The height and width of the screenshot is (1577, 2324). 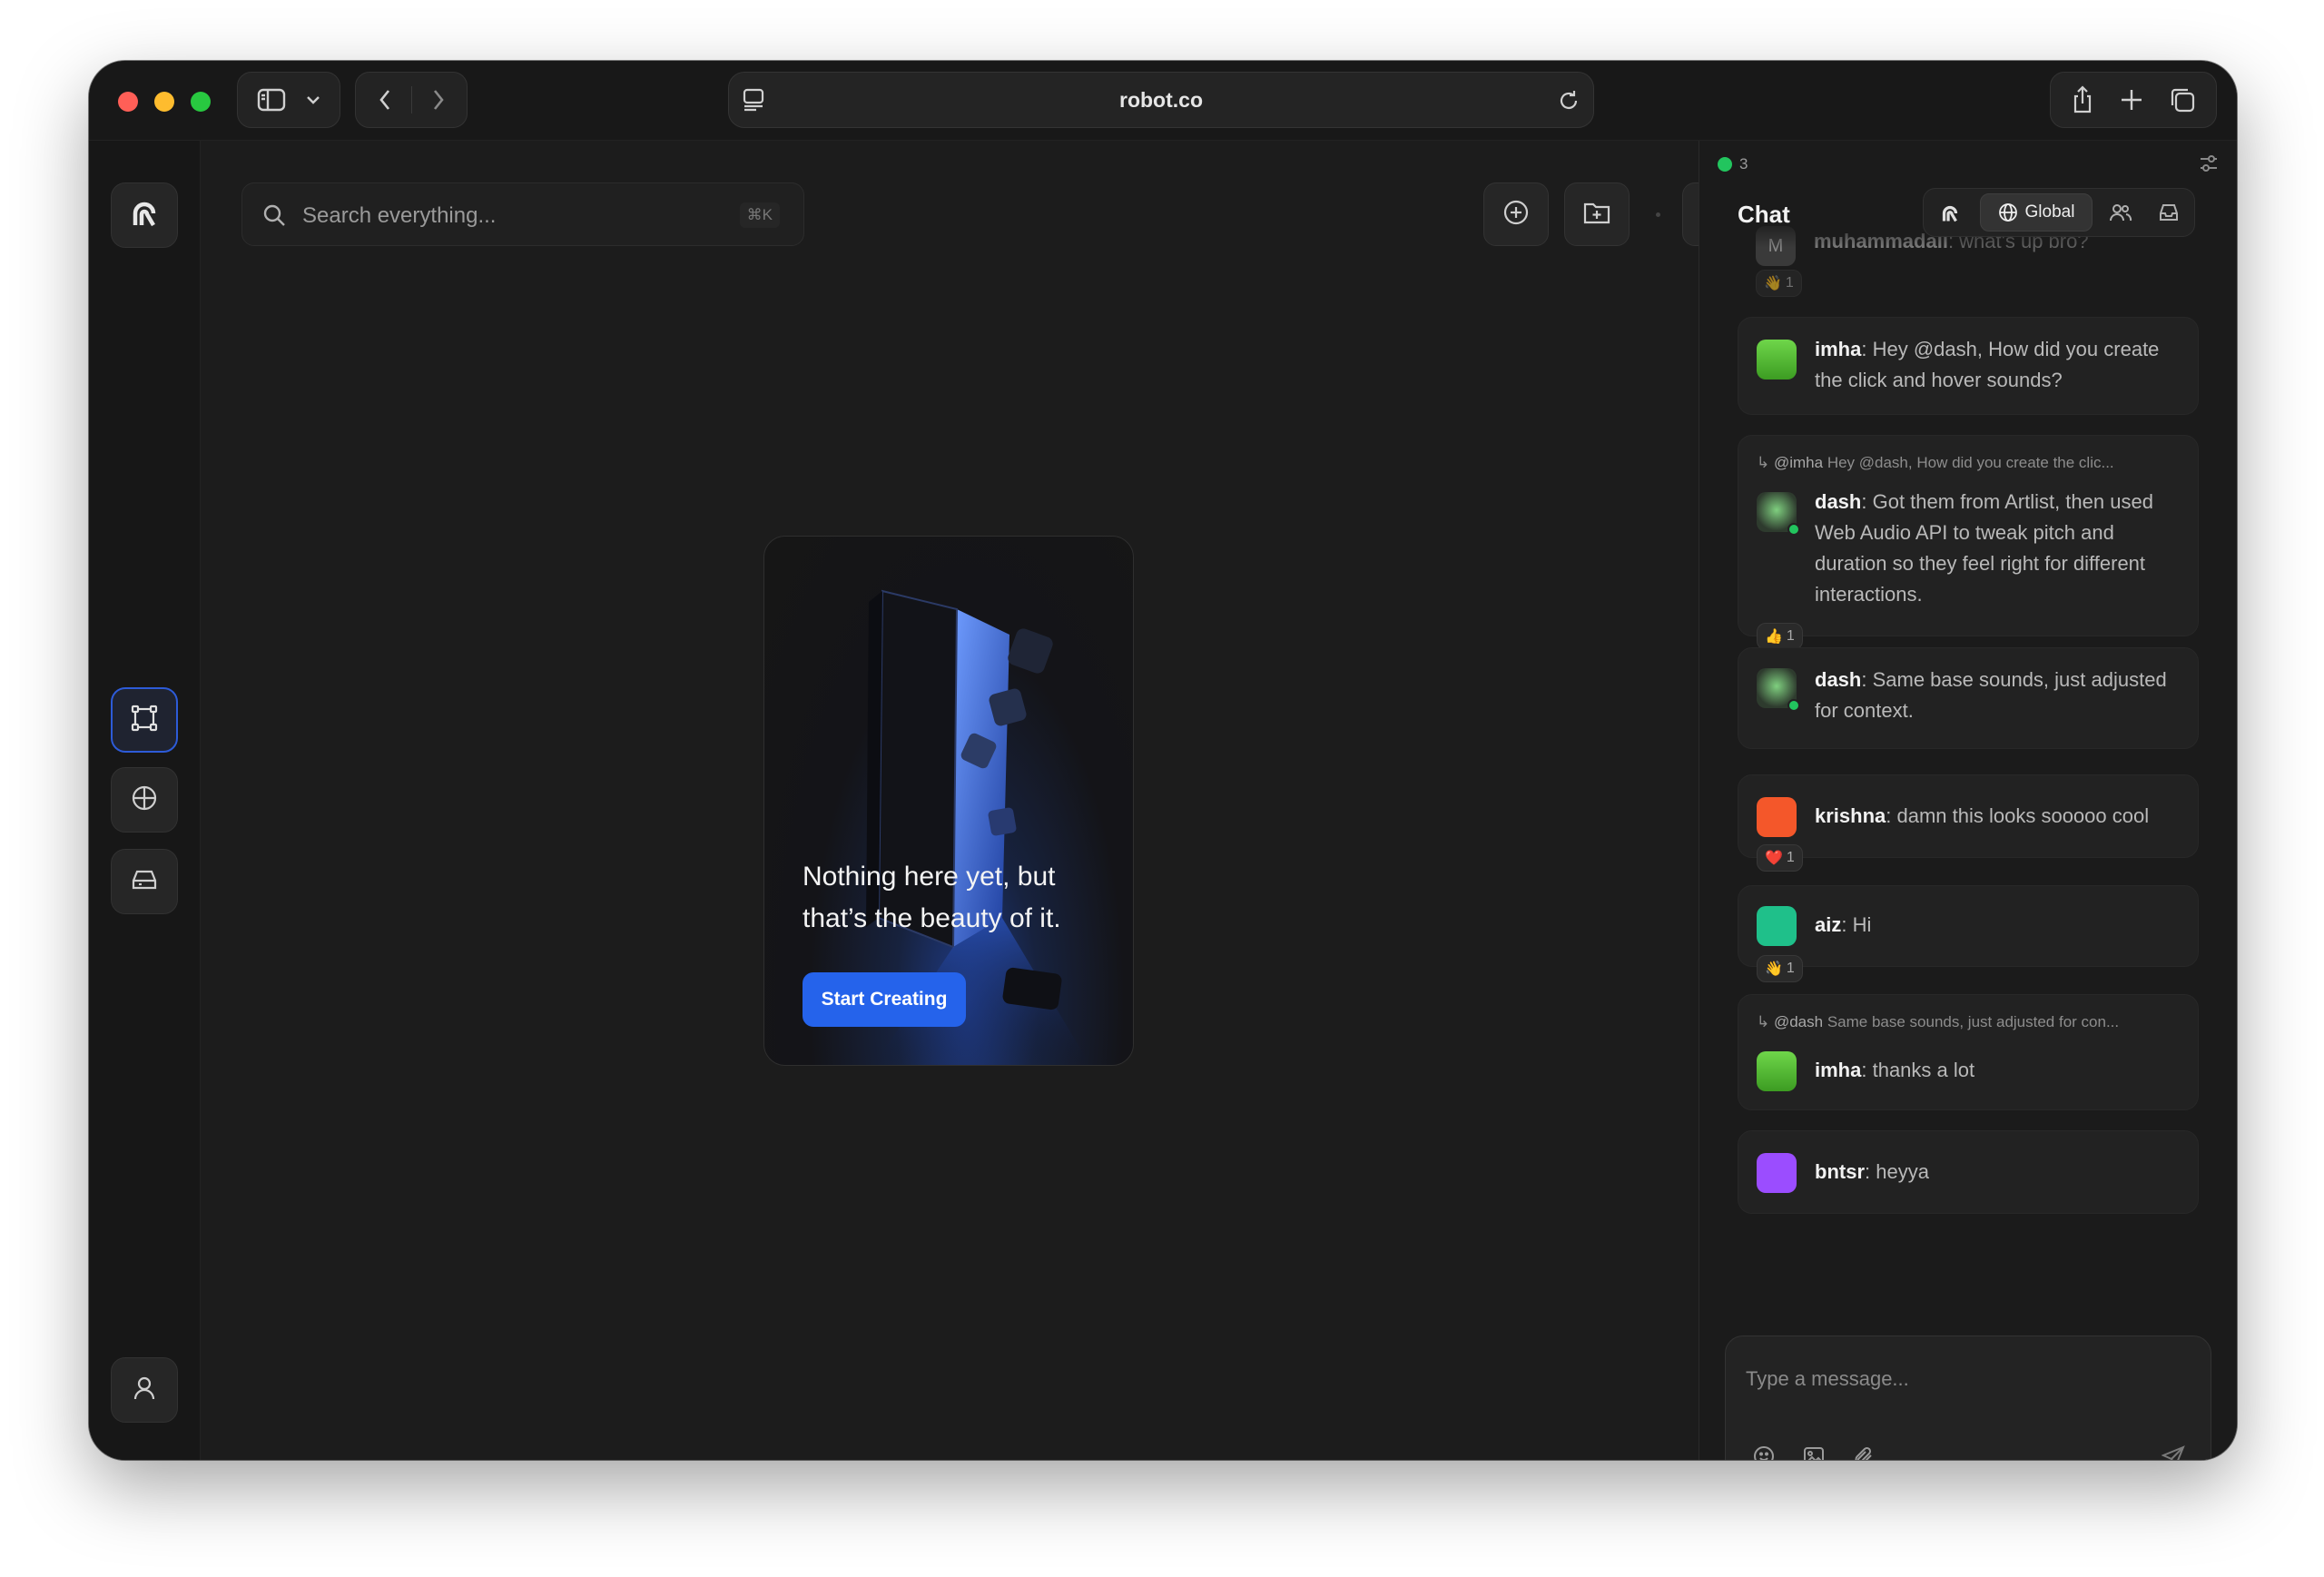 I want to click on back-button, so click(x=385, y=100).